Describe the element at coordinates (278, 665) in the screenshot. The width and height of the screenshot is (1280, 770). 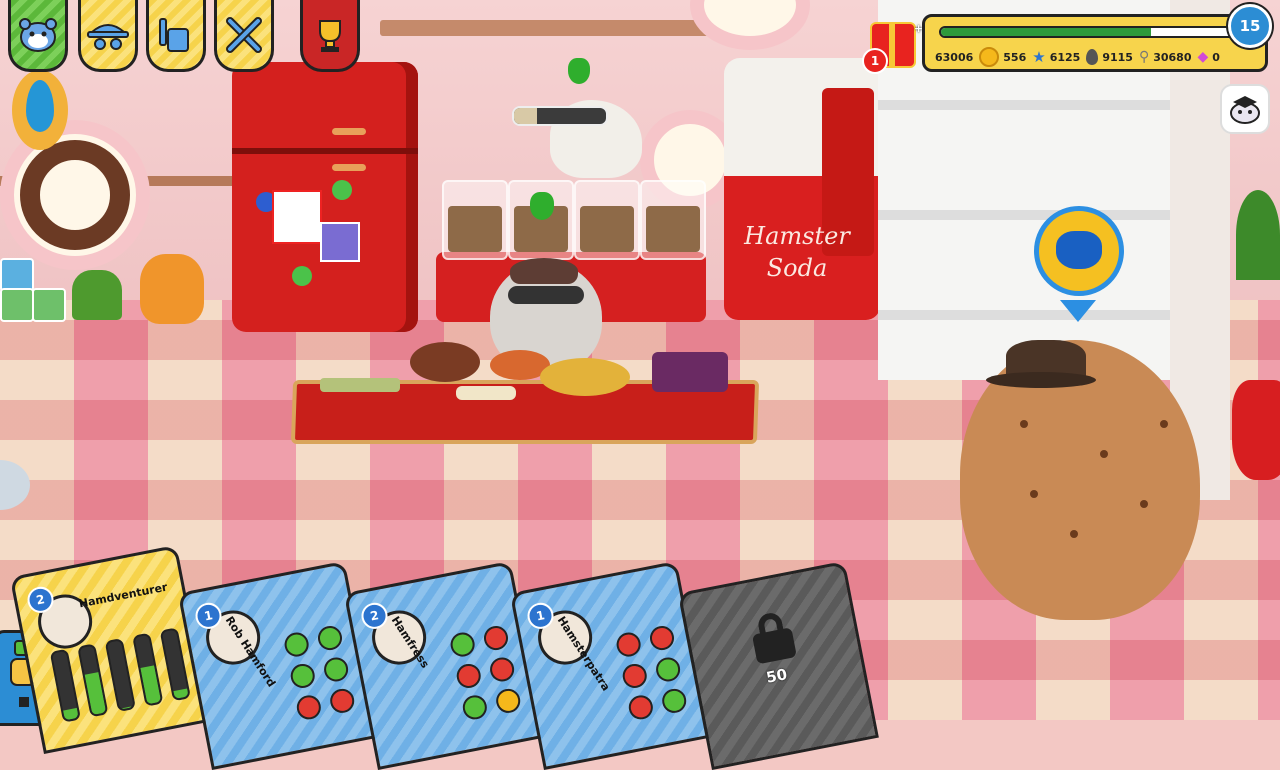
I see `hamster-card-rob-hamford: 1 Rob Hamford` at that location.